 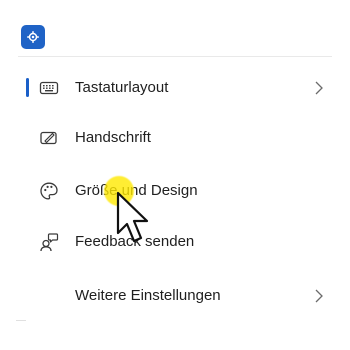 What do you see at coordinates (27, 87) in the screenshot?
I see `selected-indicator` at bounding box center [27, 87].